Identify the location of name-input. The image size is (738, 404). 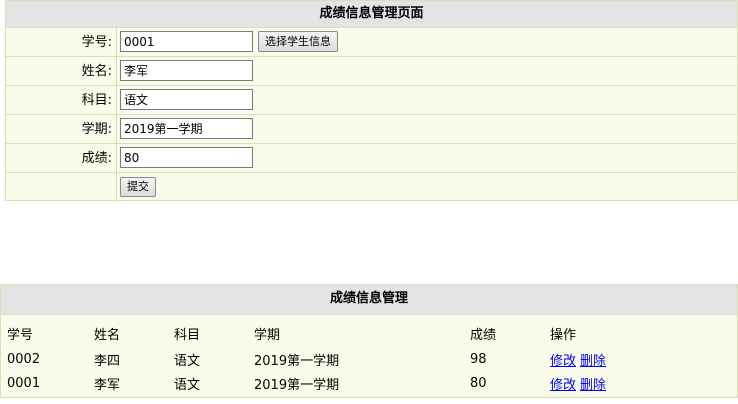
(186, 70).